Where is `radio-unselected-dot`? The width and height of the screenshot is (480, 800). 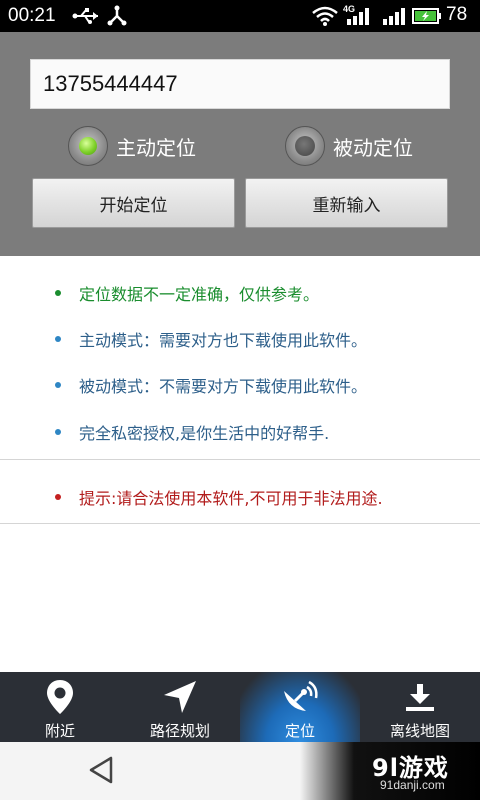
radio-unselected-dot is located at coordinates (305, 146).